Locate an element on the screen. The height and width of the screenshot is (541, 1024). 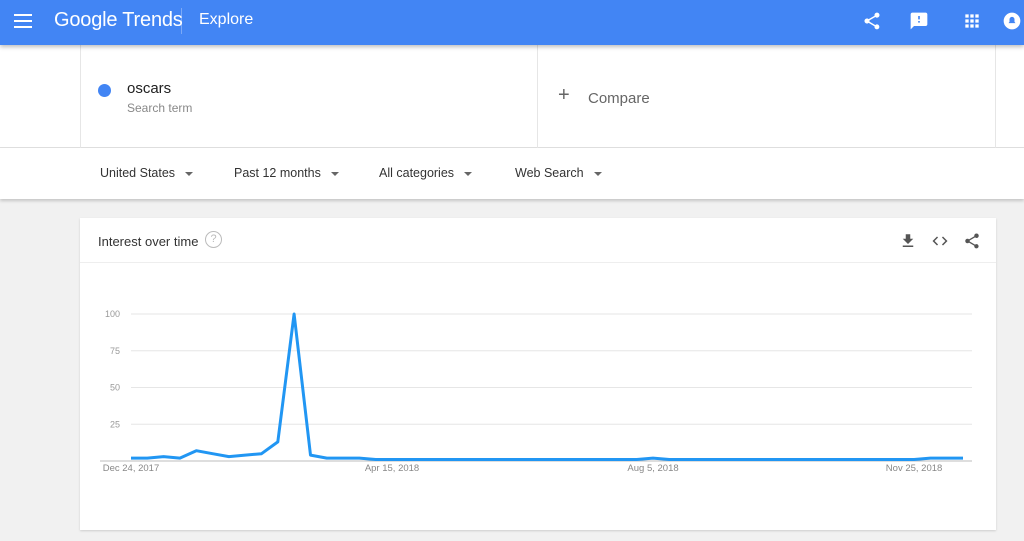
filter-time-range: Past 12 months is located at coordinates (286, 173).